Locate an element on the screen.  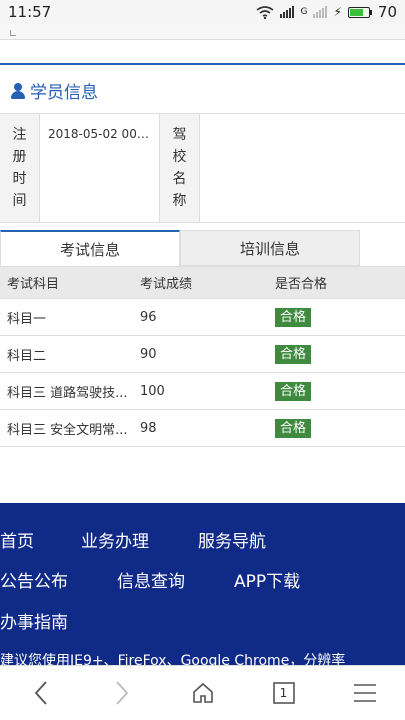
footer-links-row: 办事指南 is located at coordinates (34, 620).